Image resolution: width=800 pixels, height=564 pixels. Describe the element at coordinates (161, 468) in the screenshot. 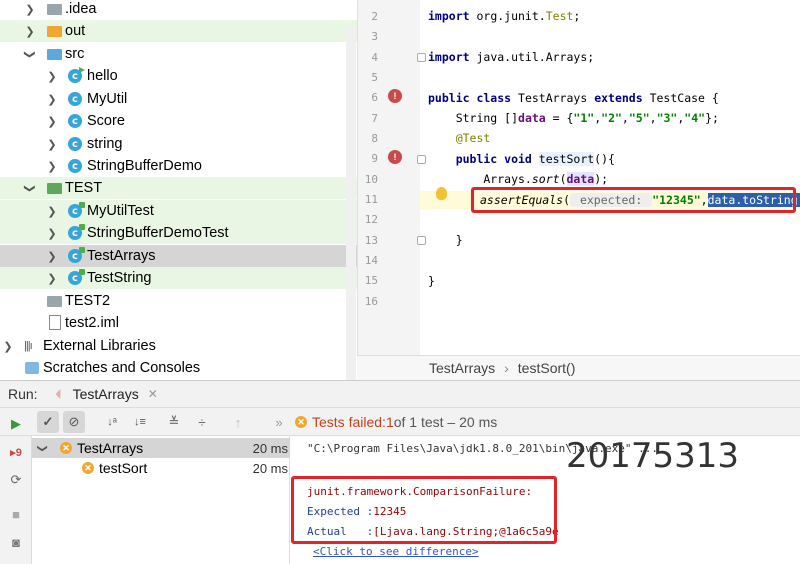

I see `test-node-method: ✕ testSort 20 ms` at that location.